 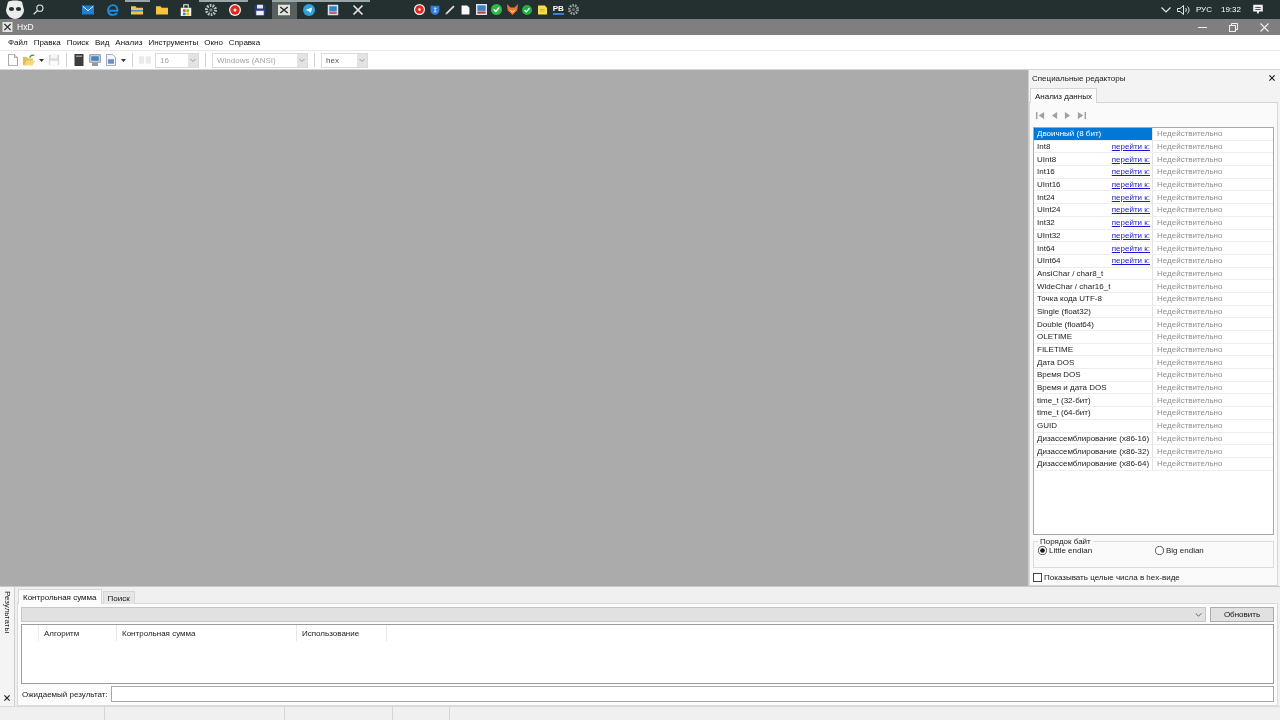 What do you see at coordinates (1093, 159) in the screenshot?
I see `table-cell: UInt8 перейти к:` at bounding box center [1093, 159].